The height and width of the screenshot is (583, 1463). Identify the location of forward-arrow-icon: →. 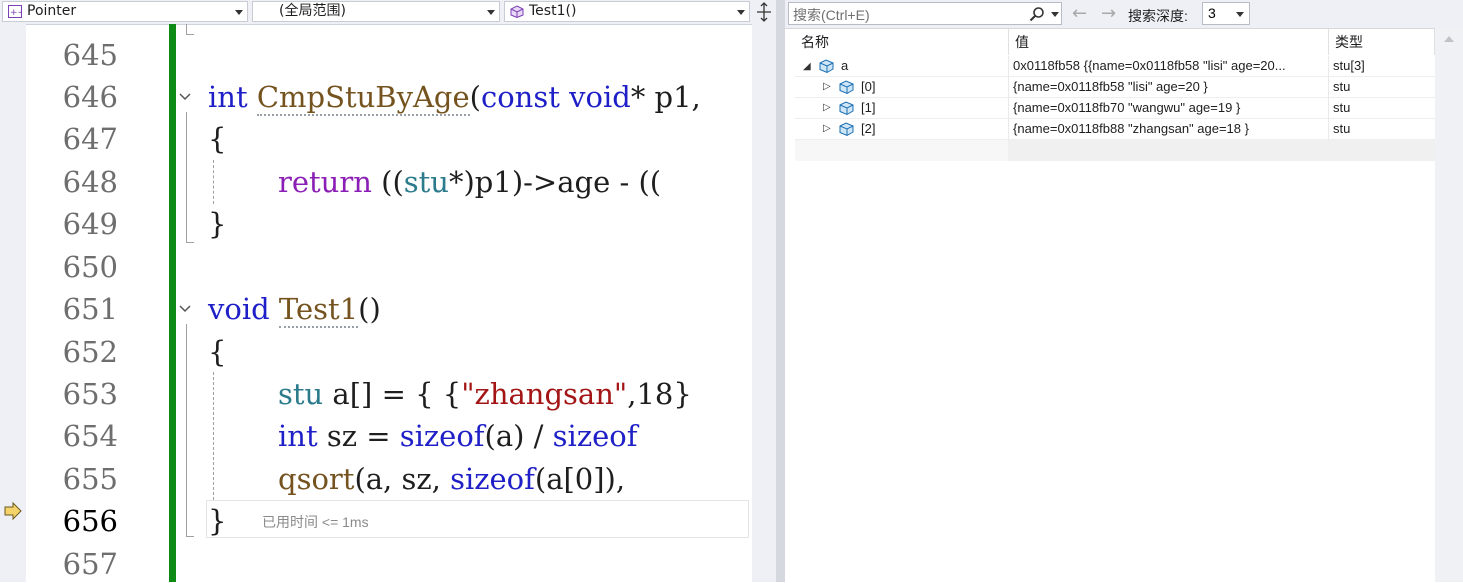
(1108, 13).